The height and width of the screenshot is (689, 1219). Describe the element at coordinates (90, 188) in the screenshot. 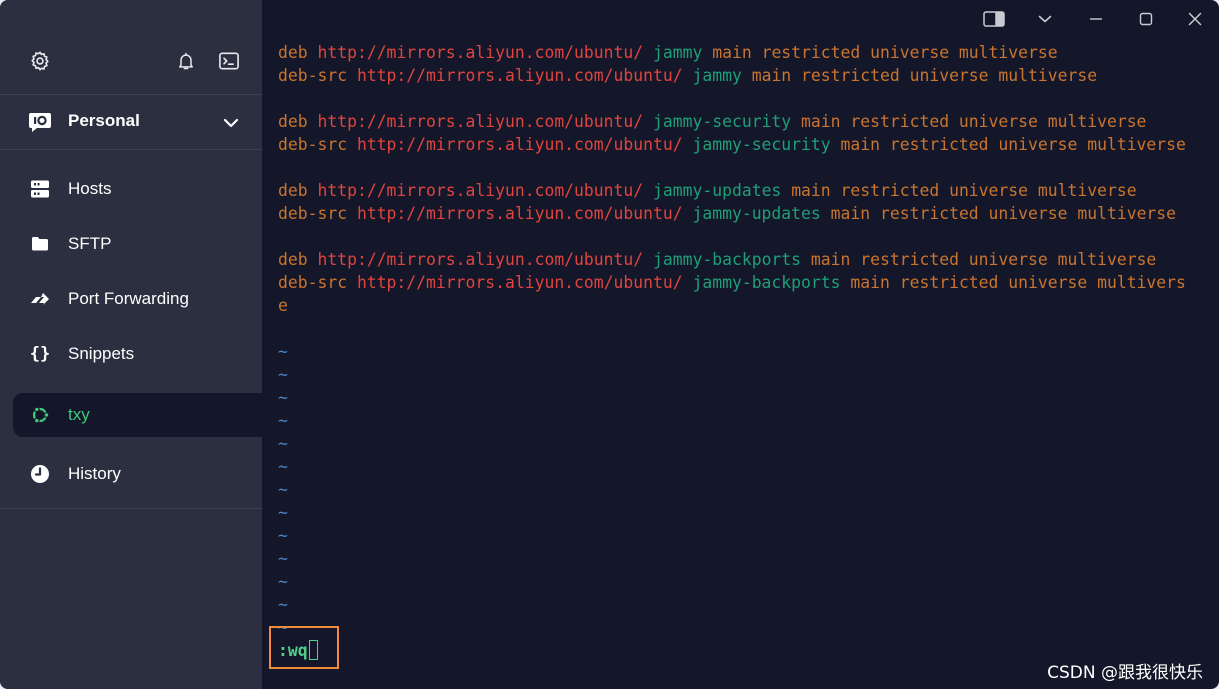

I see `sidebar-item-label: Hosts` at that location.